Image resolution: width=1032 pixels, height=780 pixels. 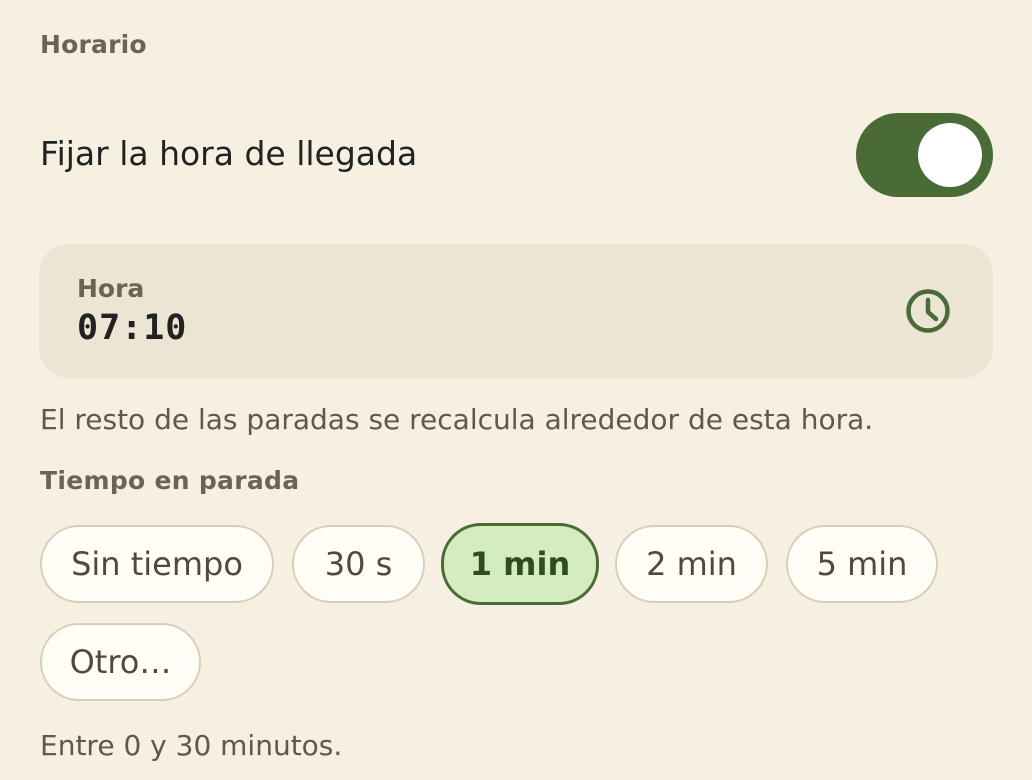 I want to click on time-field-value: 07:10, so click(x=132, y=328).